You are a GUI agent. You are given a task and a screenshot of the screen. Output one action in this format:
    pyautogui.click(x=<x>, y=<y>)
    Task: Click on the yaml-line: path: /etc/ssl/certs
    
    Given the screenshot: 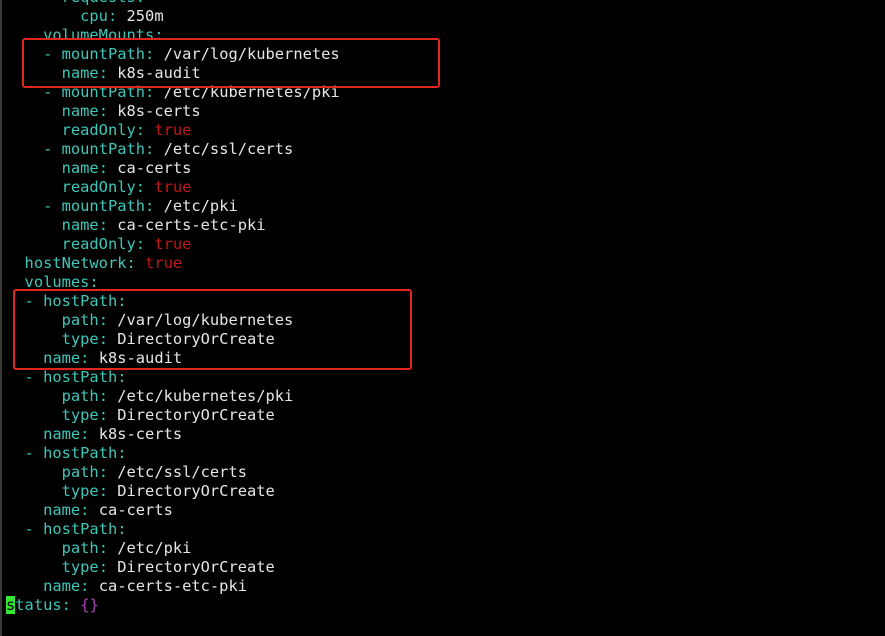 What is the action you would take?
    pyautogui.click(x=173, y=472)
    